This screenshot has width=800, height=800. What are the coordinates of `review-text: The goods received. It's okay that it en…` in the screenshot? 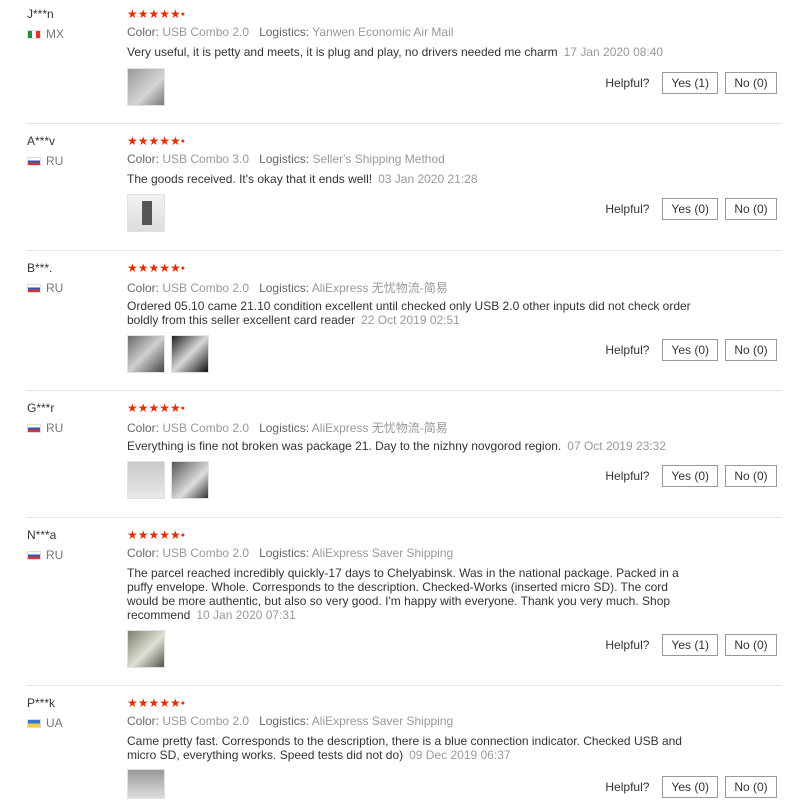 It's located at (412, 179).